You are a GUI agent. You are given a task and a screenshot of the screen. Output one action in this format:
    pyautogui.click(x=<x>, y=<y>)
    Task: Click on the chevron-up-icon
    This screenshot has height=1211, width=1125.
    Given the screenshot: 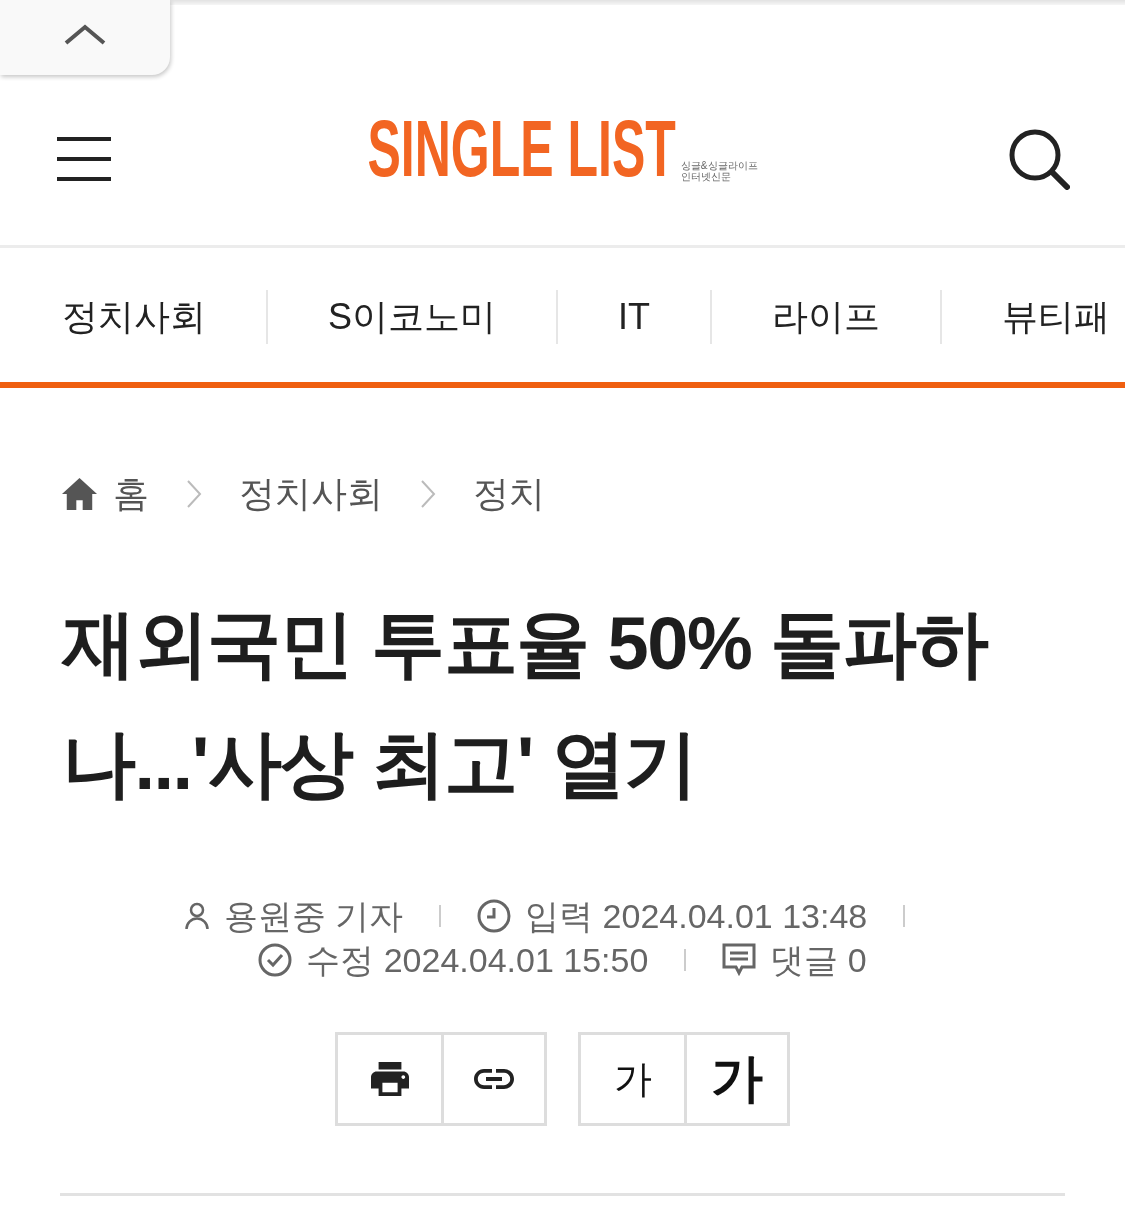 What is the action you would take?
    pyautogui.click(x=85, y=34)
    